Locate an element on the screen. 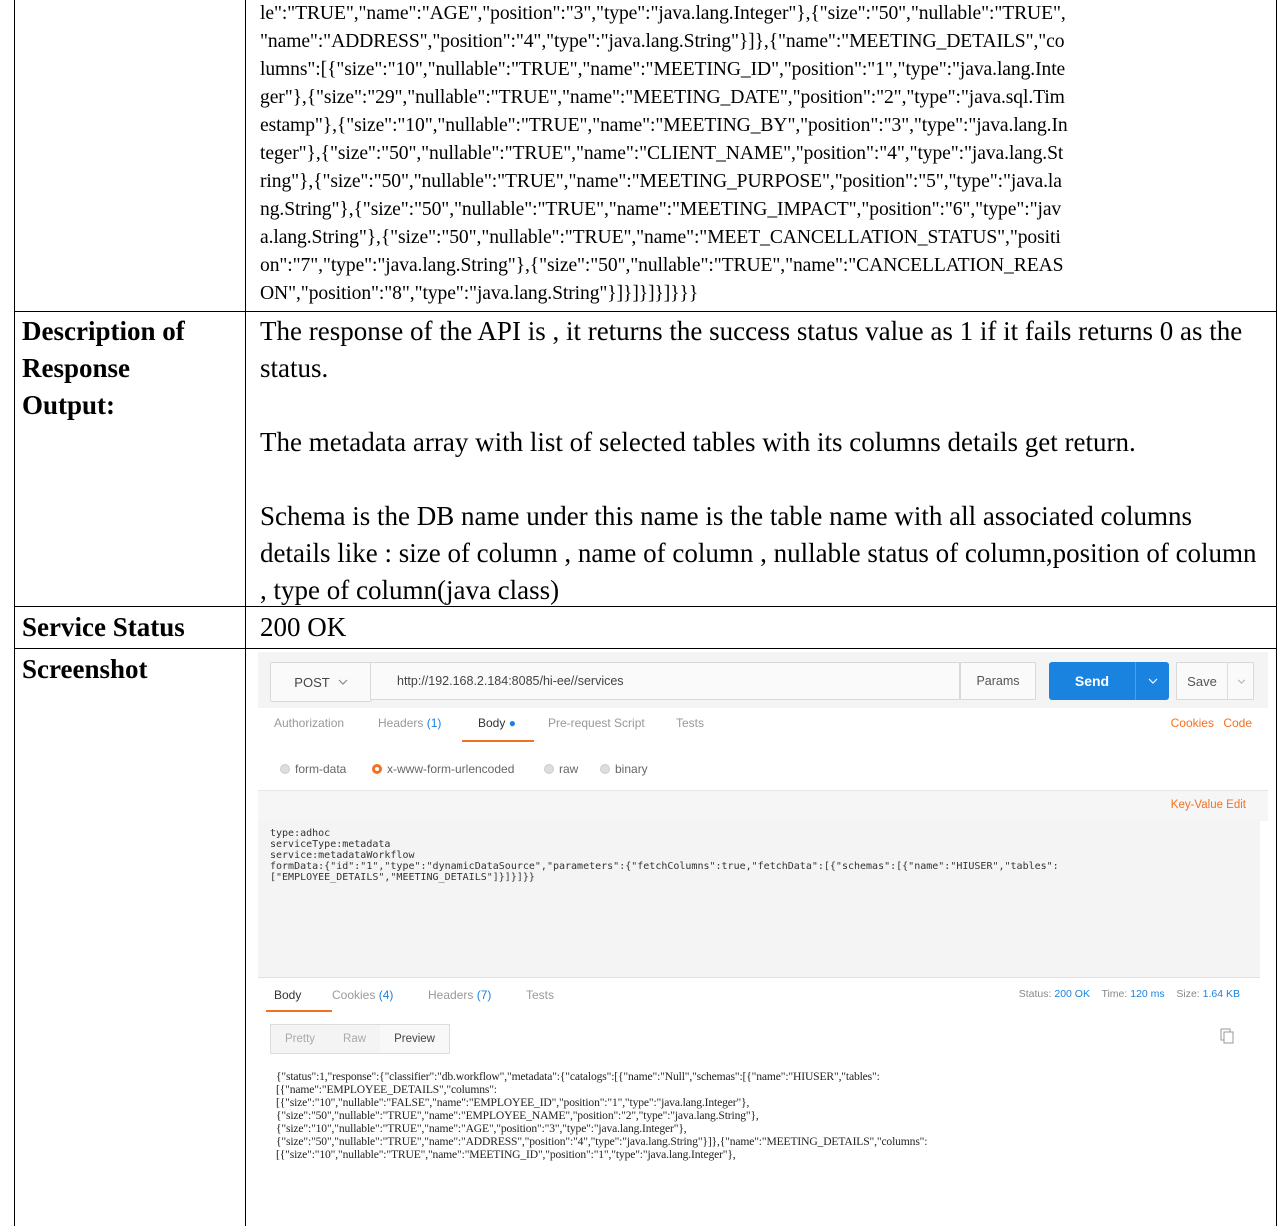 Image resolution: width=1278 pixels, height=1226 pixels. response-tab-tests: Tests is located at coordinates (540, 995).